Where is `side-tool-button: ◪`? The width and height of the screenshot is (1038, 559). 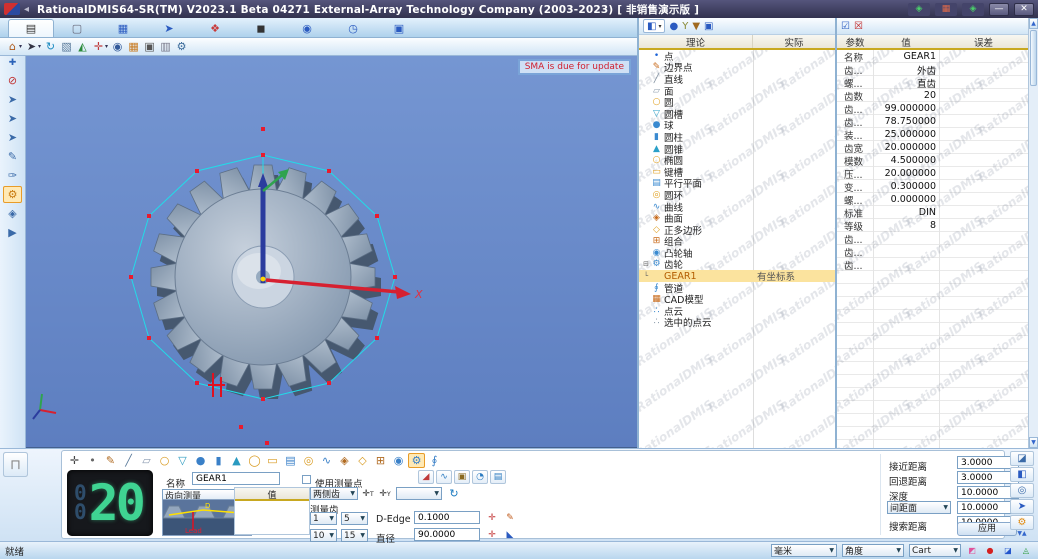 side-tool-button: ◪ is located at coordinates (1022, 458).